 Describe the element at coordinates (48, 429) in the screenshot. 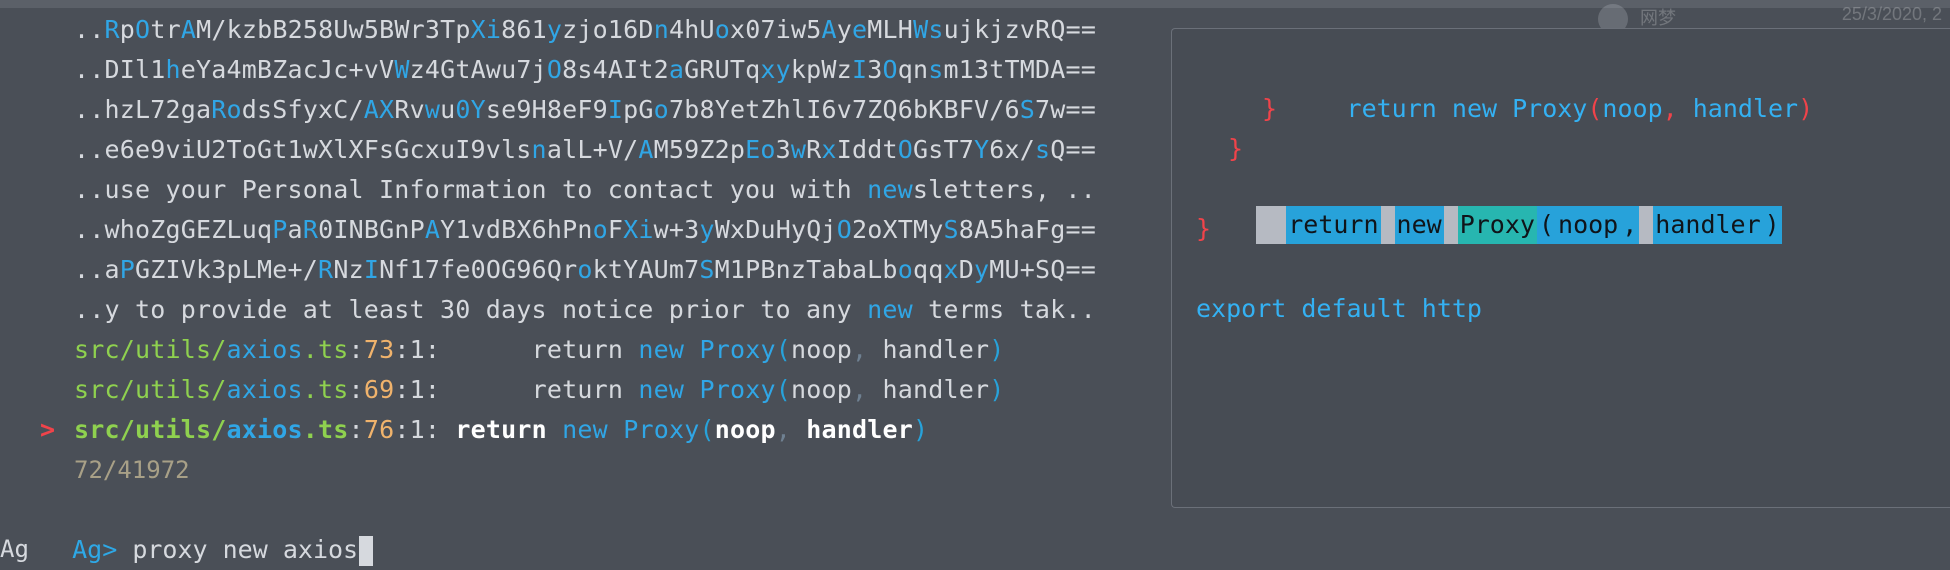

I see `selection-pointer: >` at that location.